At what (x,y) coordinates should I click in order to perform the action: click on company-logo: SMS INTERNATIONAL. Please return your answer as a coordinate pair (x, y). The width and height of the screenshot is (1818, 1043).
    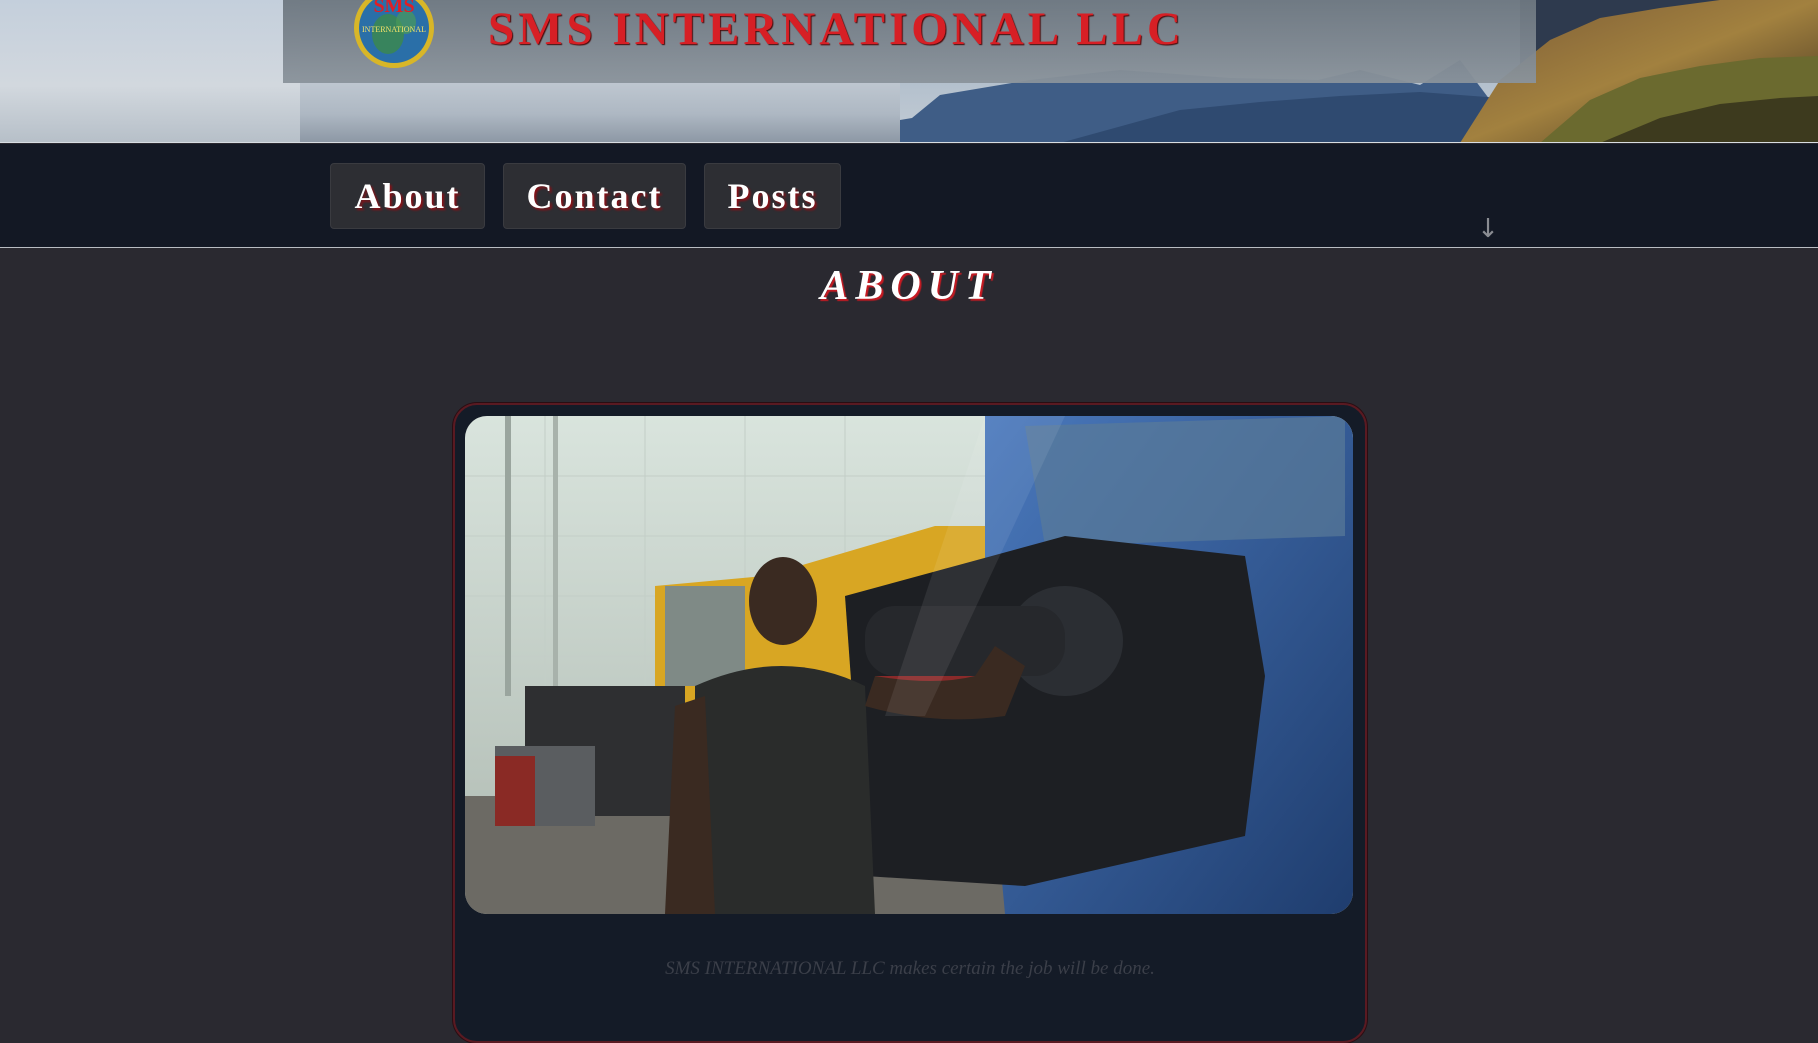
    Looking at the image, I should click on (394, 35).